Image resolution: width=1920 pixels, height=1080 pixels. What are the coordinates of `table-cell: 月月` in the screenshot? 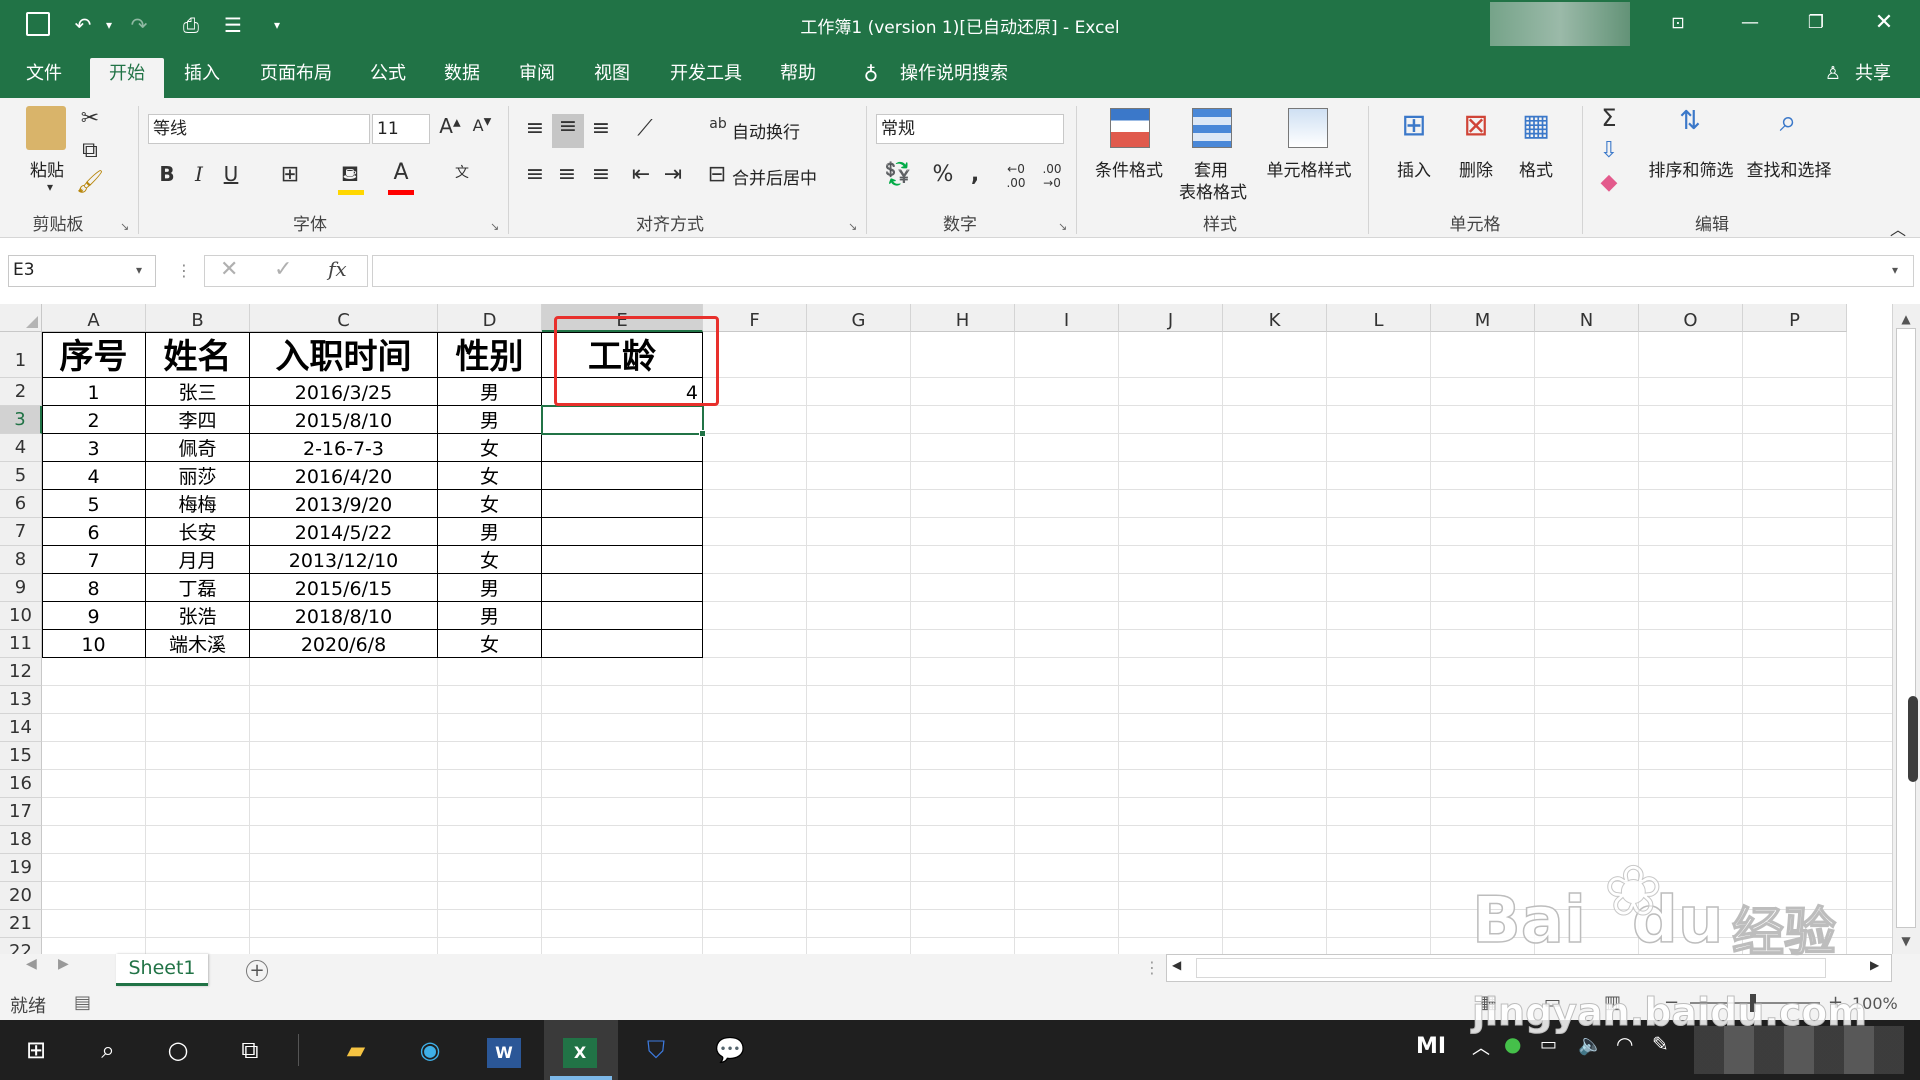 It's located at (198, 560).